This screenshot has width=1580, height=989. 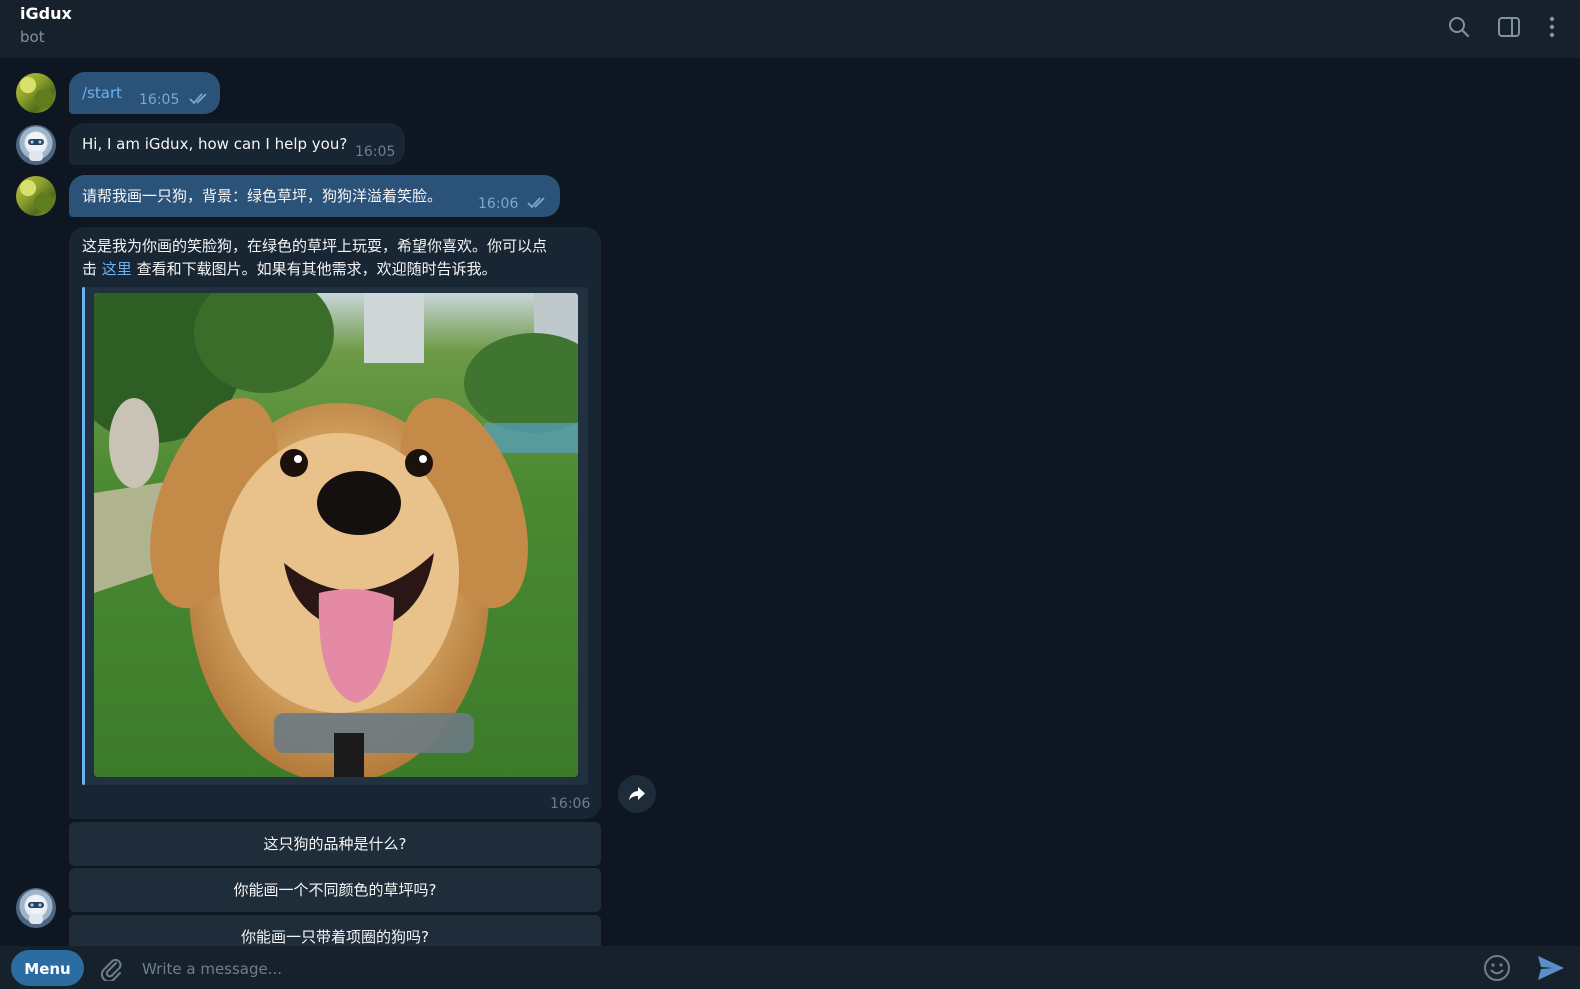 What do you see at coordinates (262, 196) in the screenshot?
I see `message-text: 请帮我画一只狗，背景：绿色草坪，狗狗洋溢着笑脸。` at bounding box center [262, 196].